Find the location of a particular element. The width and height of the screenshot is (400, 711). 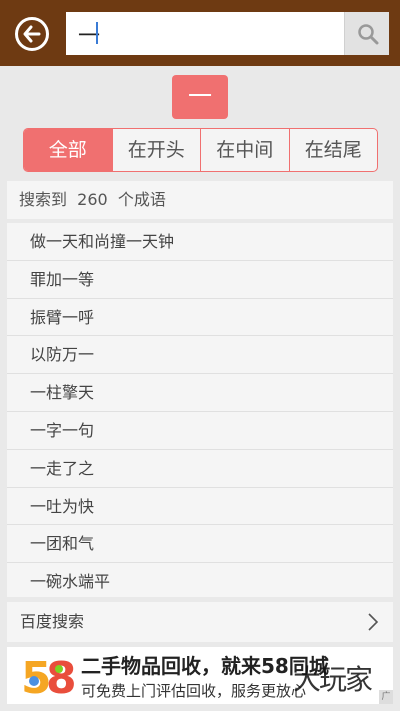

tab-at-end: 在结尾 is located at coordinates (333, 150).